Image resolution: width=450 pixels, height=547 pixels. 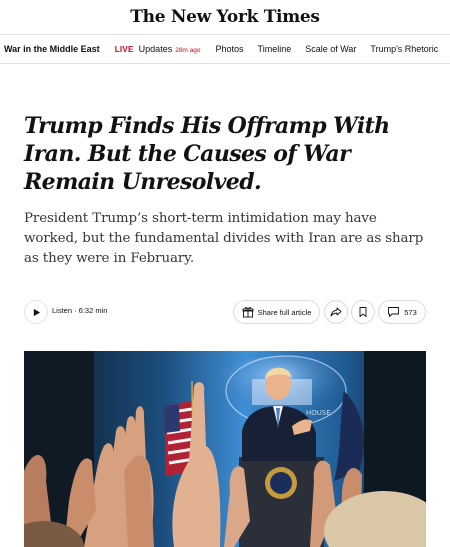 I want to click on play-icon, so click(x=36, y=312).